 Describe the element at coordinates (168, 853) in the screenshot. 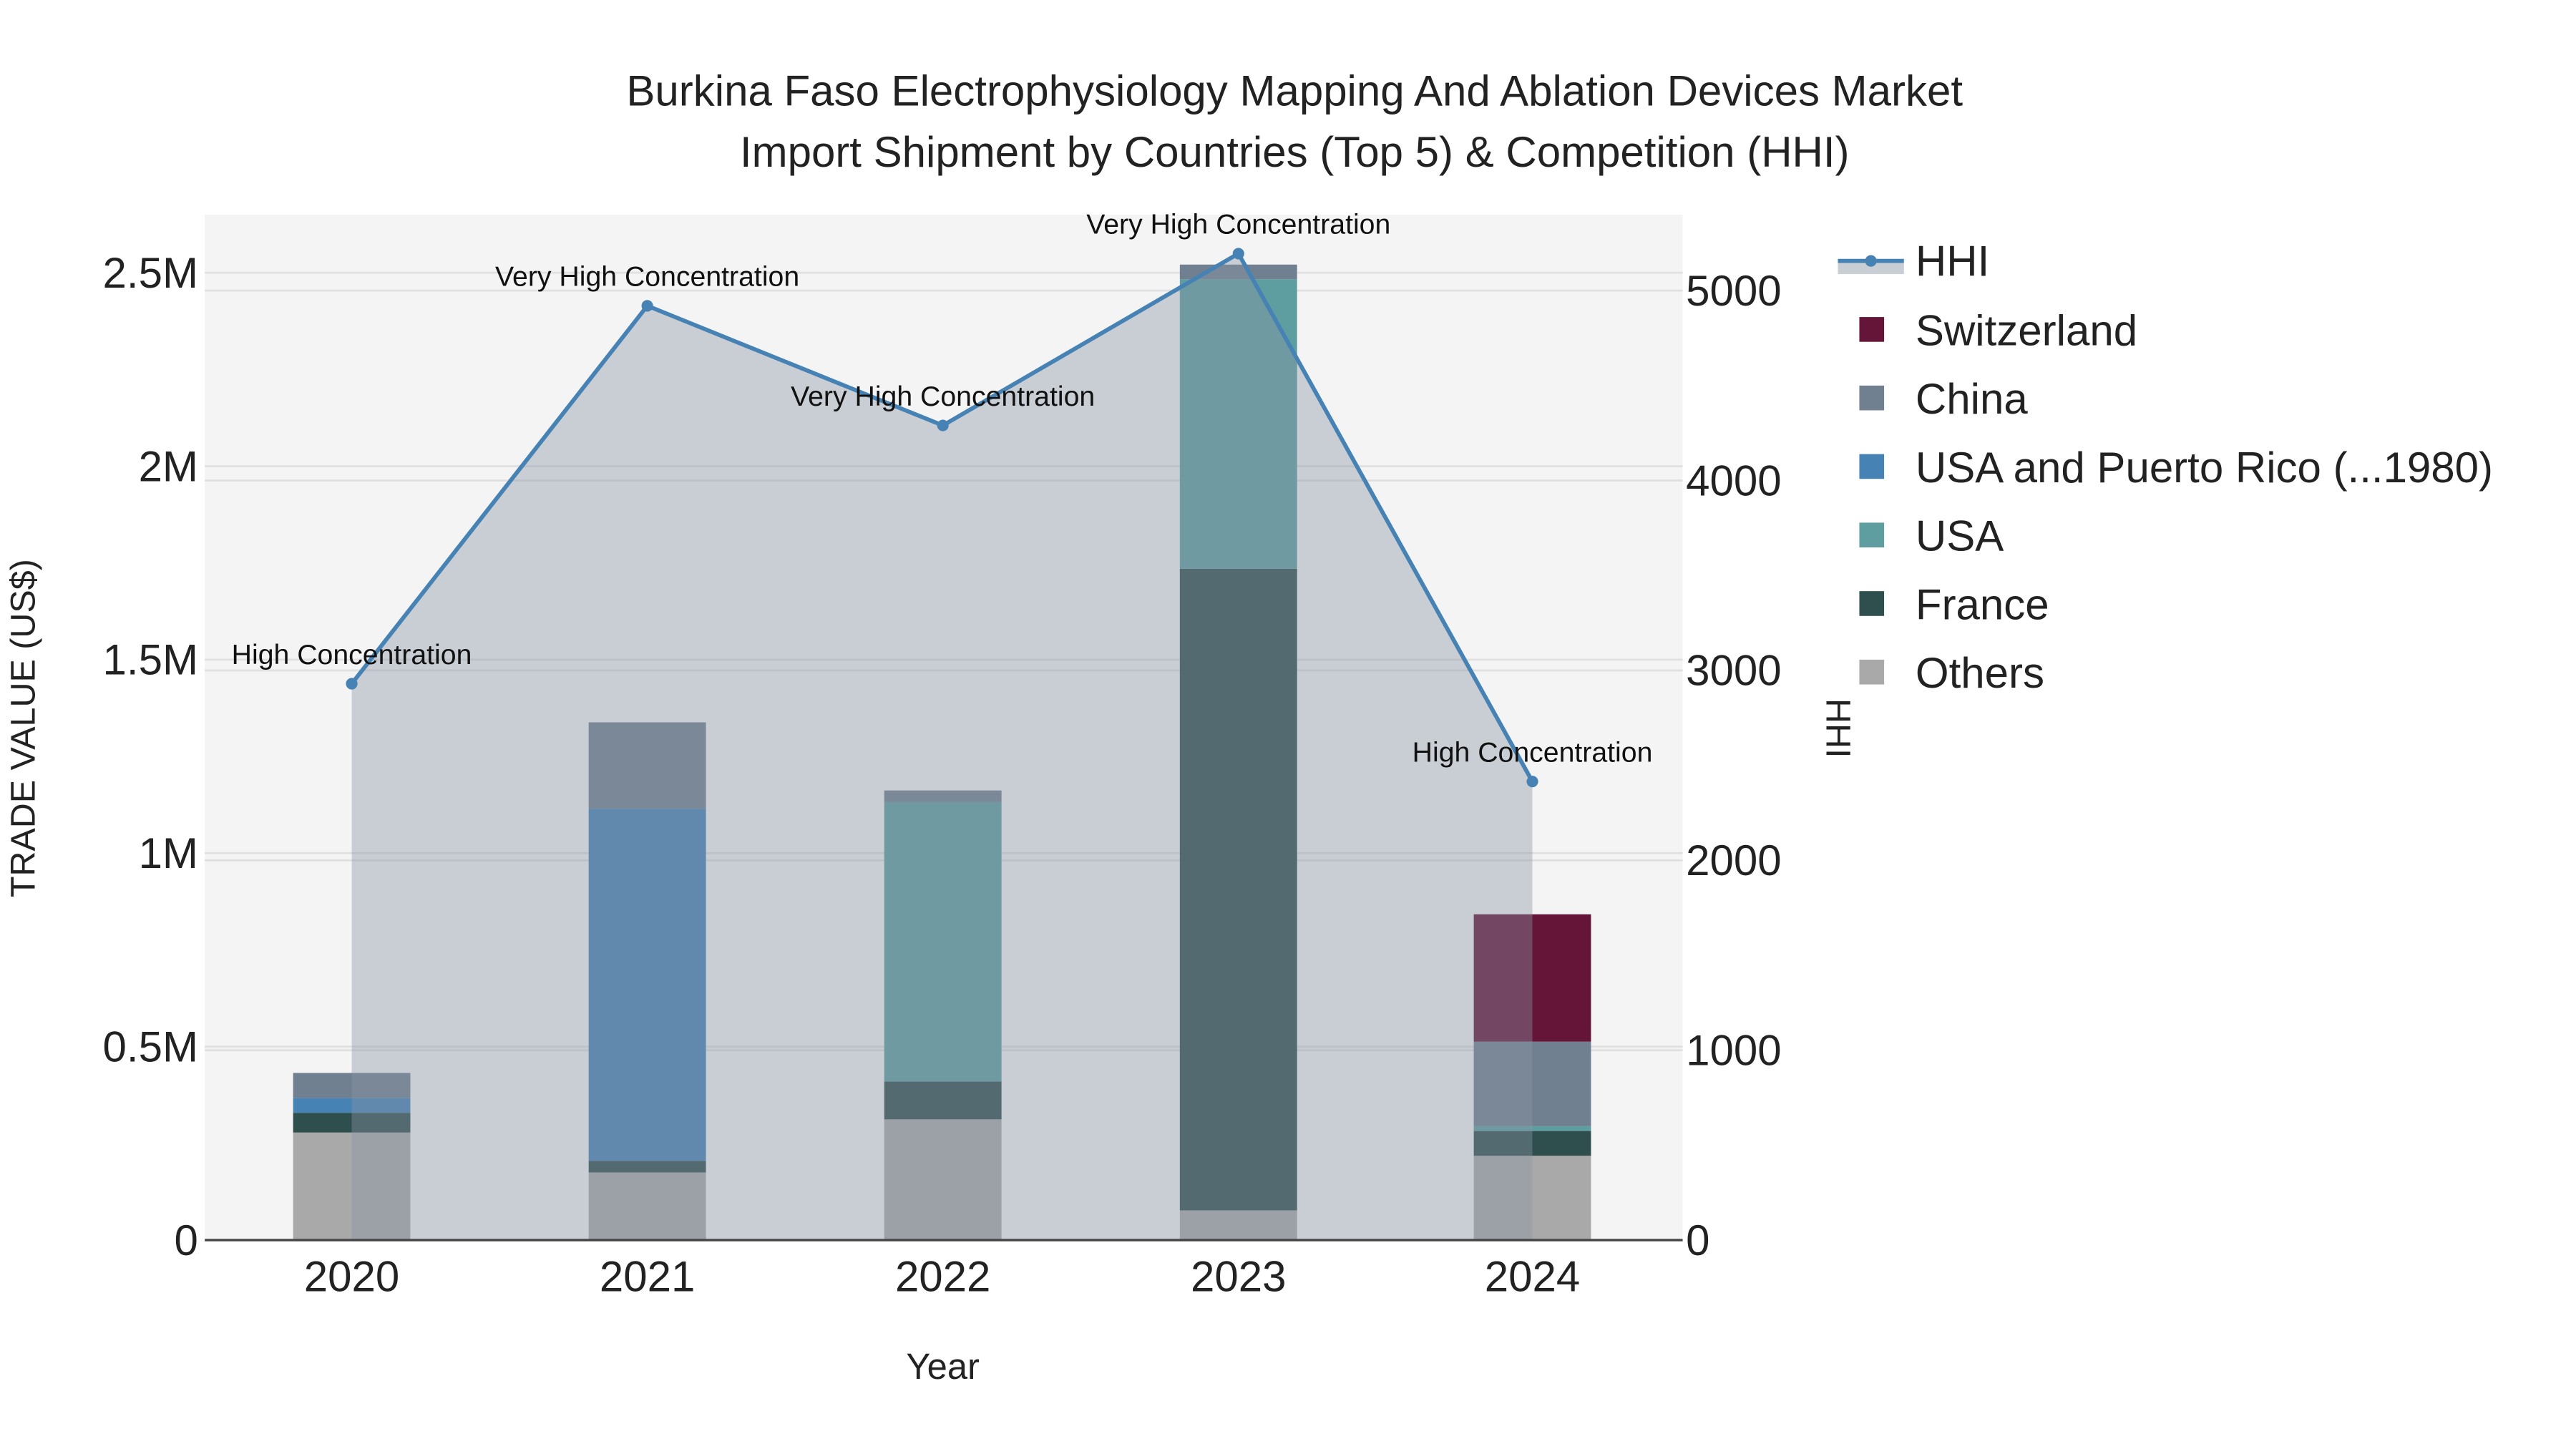

I see `y-tick-label: 1M` at that location.